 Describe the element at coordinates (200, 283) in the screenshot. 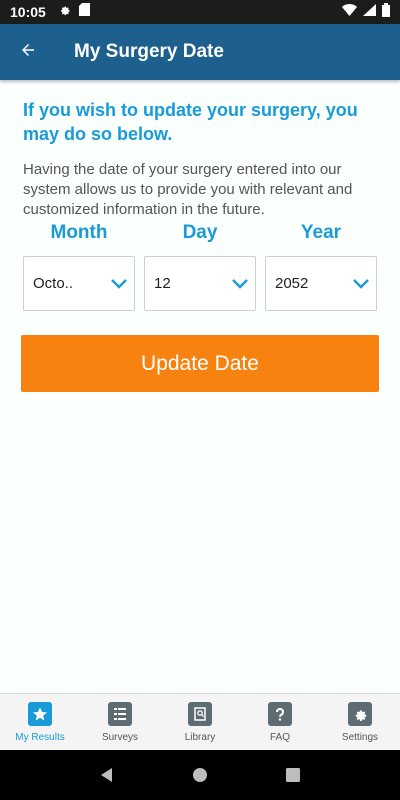

I see `day-select: 12` at that location.